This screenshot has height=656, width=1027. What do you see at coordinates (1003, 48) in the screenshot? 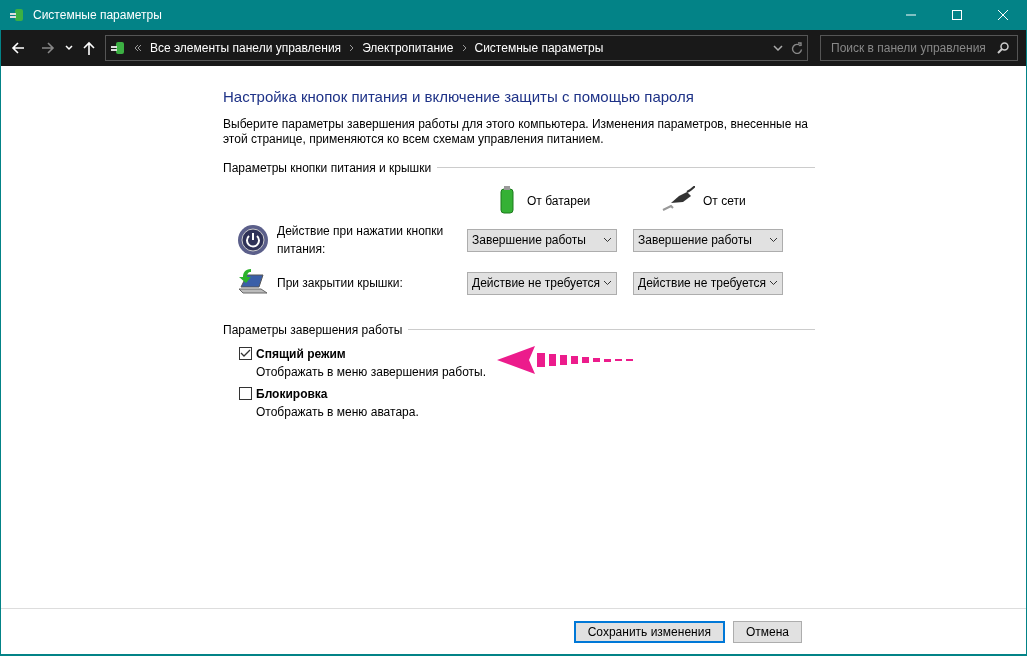
I see `search-icon` at bounding box center [1003, 48].